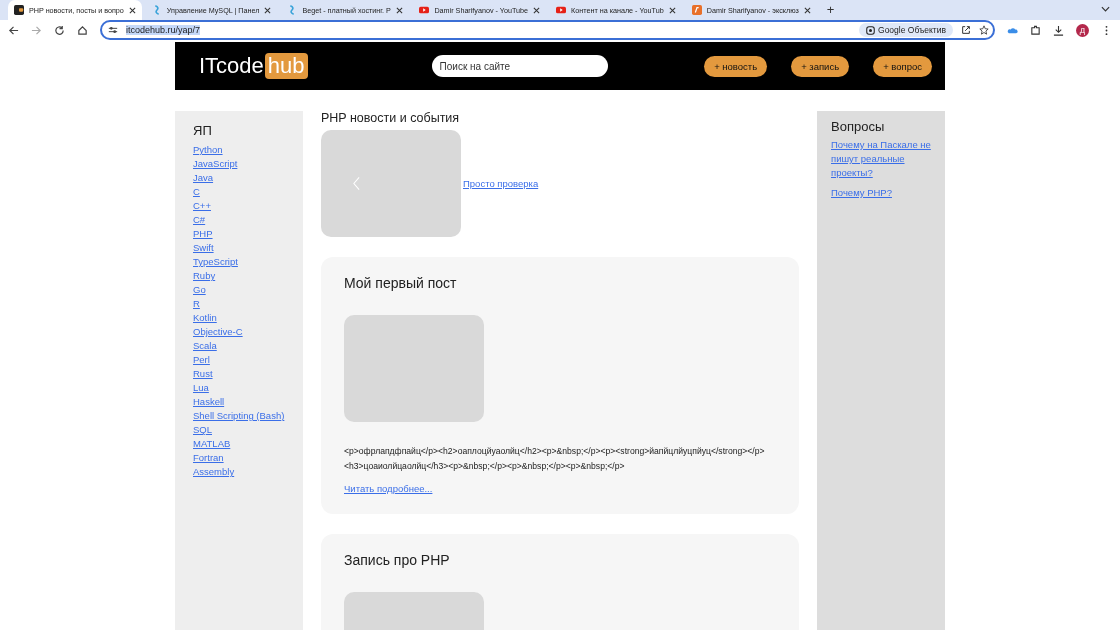 Image resolution: width=1120 pixels, height=630 pixels. What do you see at coordinates (19, 10) in the screenshot?
I see `site-favicon-icon` at bounding box center [19, 10].